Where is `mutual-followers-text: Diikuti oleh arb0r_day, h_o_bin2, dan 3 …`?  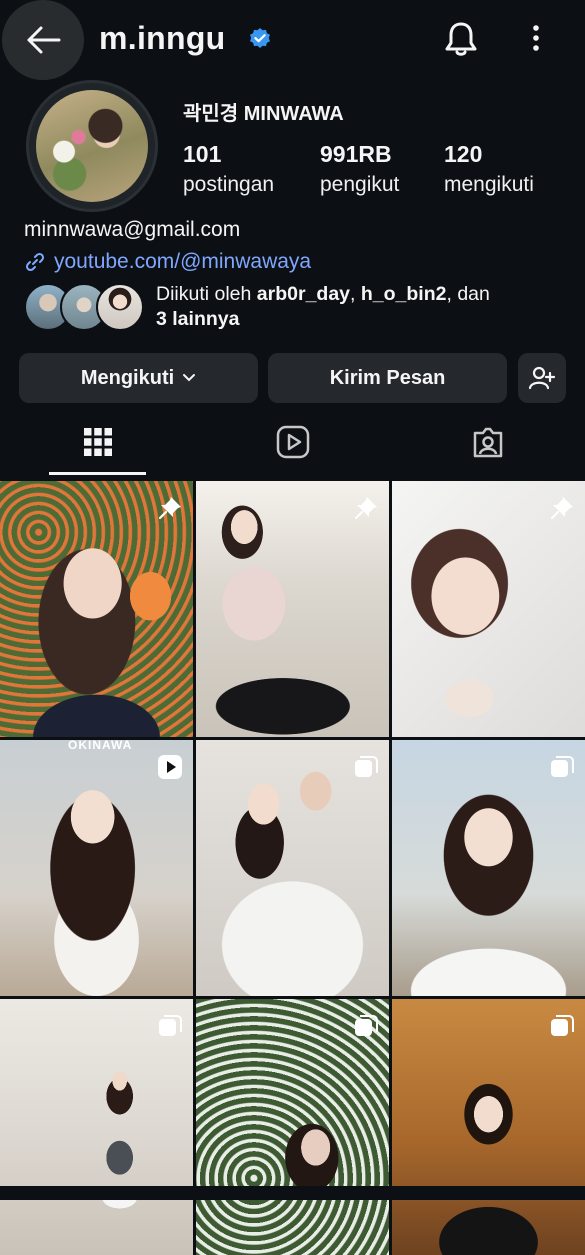 mutual-followers-text: Diikuti oleh arb0r_day, h_o_bin2, dan 3 … is located at coordinates (366, 307).